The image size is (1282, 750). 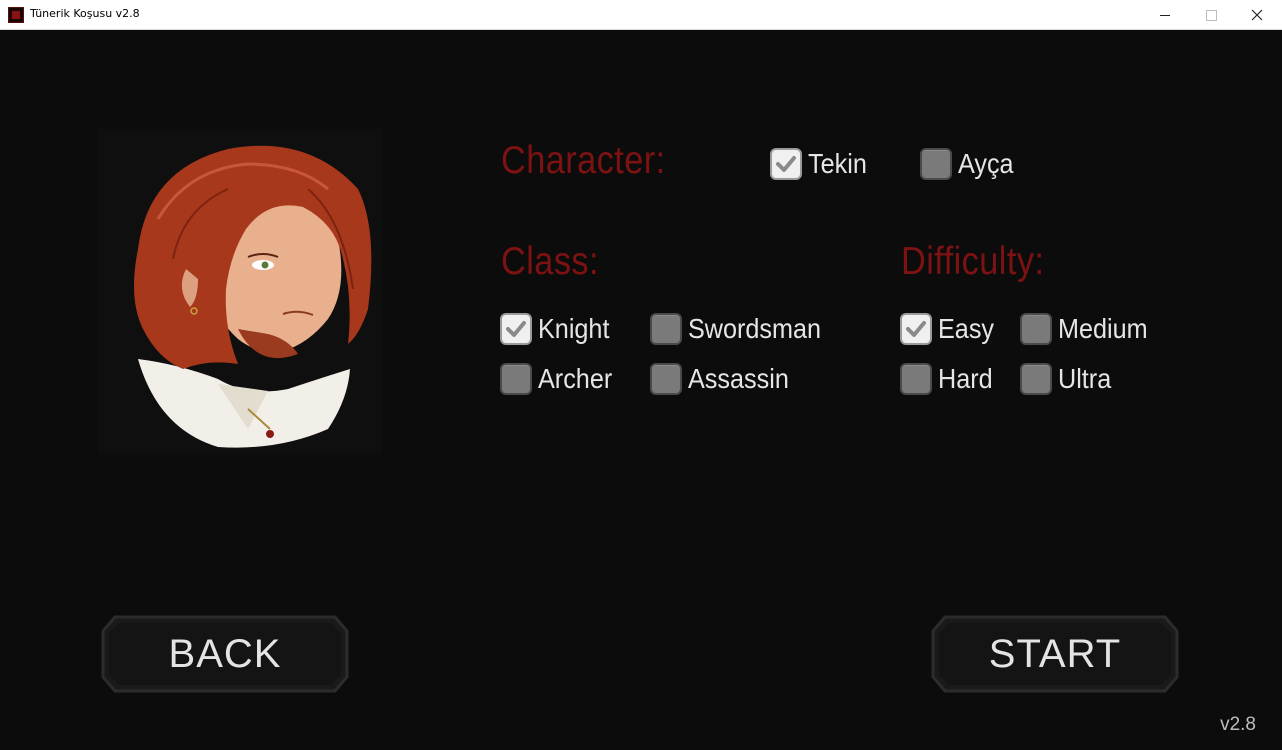 I want to click on difficulty-option-hard: Hard, so click(x=949, y=379).